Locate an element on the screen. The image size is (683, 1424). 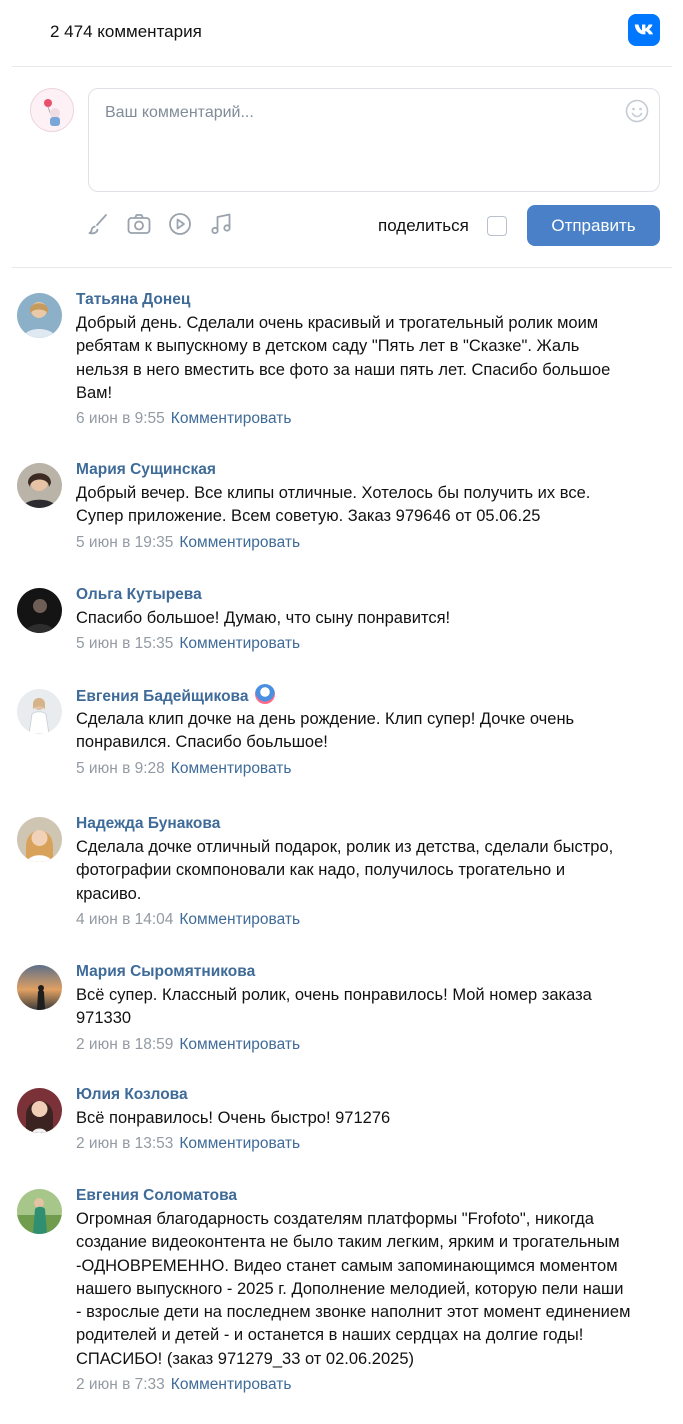
comment-date: 2 июн в 13:53 is located at coordinates (124, 1143).